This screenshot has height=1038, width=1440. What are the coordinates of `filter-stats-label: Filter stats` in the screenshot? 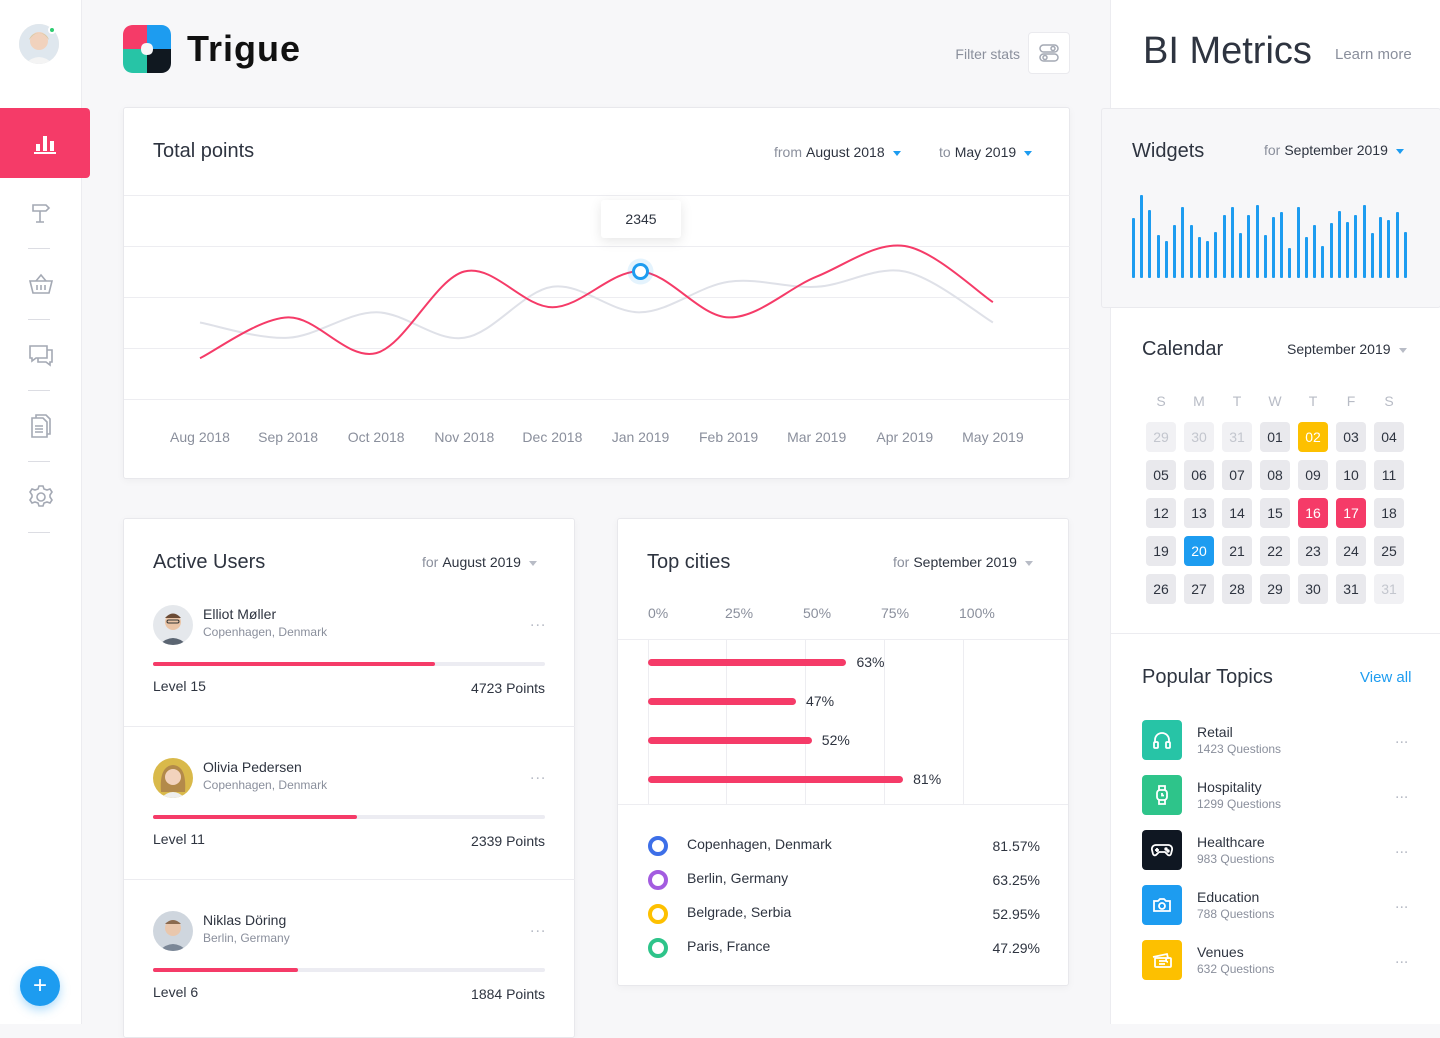 It's located at (975, 54).